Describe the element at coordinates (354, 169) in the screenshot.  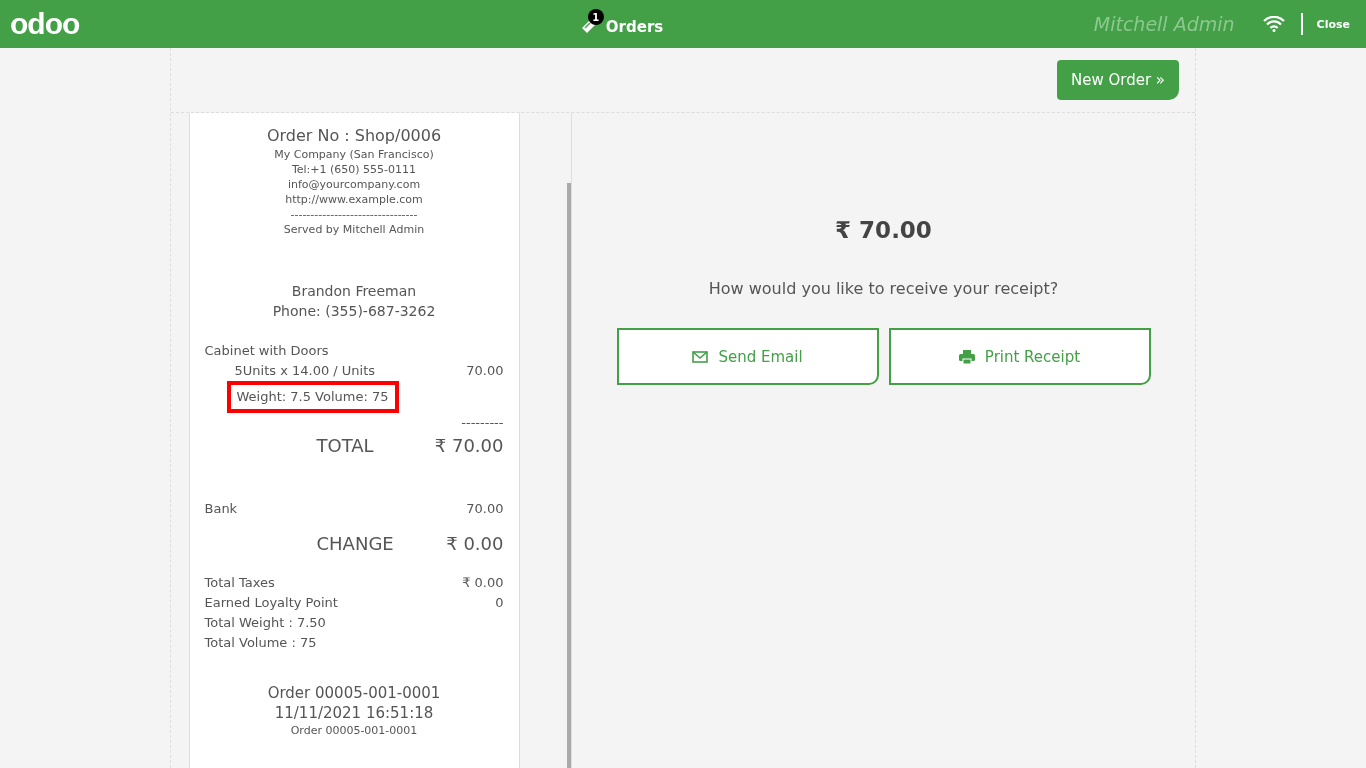
I see `company-info-line: Tel:+1 (650) 555-0111` at that location.